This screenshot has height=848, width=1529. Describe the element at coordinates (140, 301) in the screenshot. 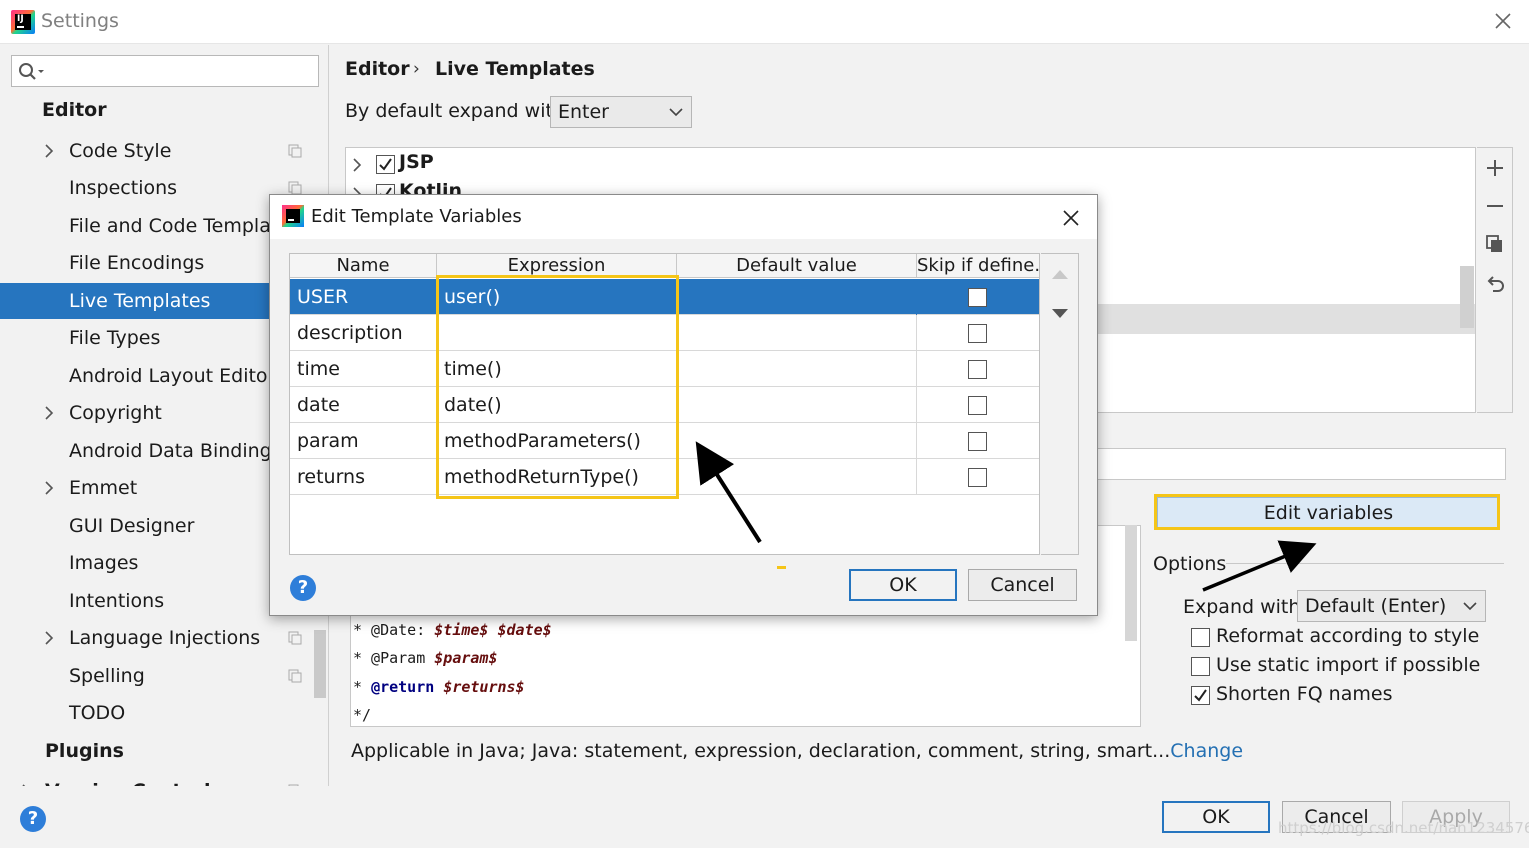

I see `sidebar-item-label: Live Templates` at that location.